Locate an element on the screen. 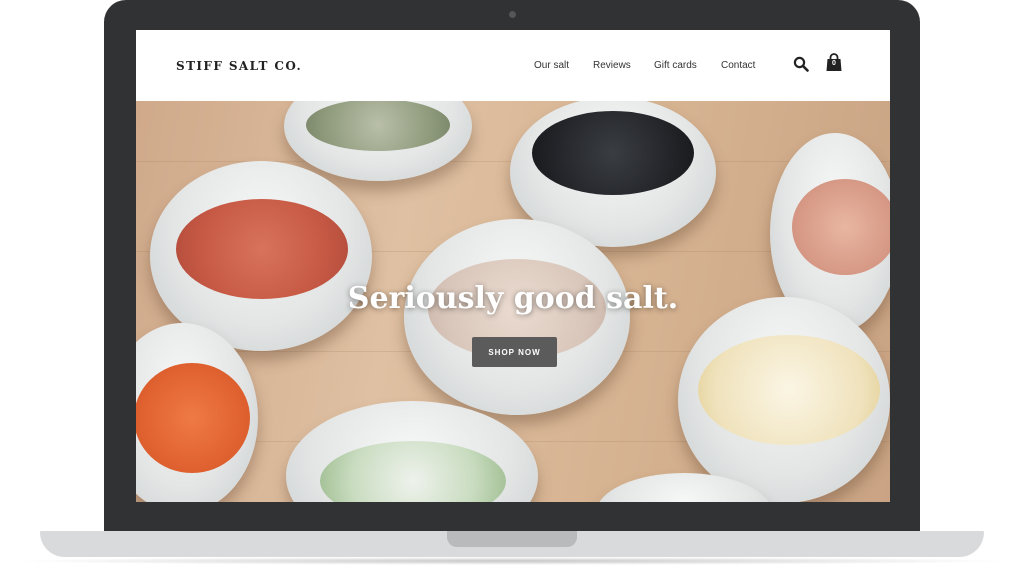  search-icon is located at coordinates (801, 64).